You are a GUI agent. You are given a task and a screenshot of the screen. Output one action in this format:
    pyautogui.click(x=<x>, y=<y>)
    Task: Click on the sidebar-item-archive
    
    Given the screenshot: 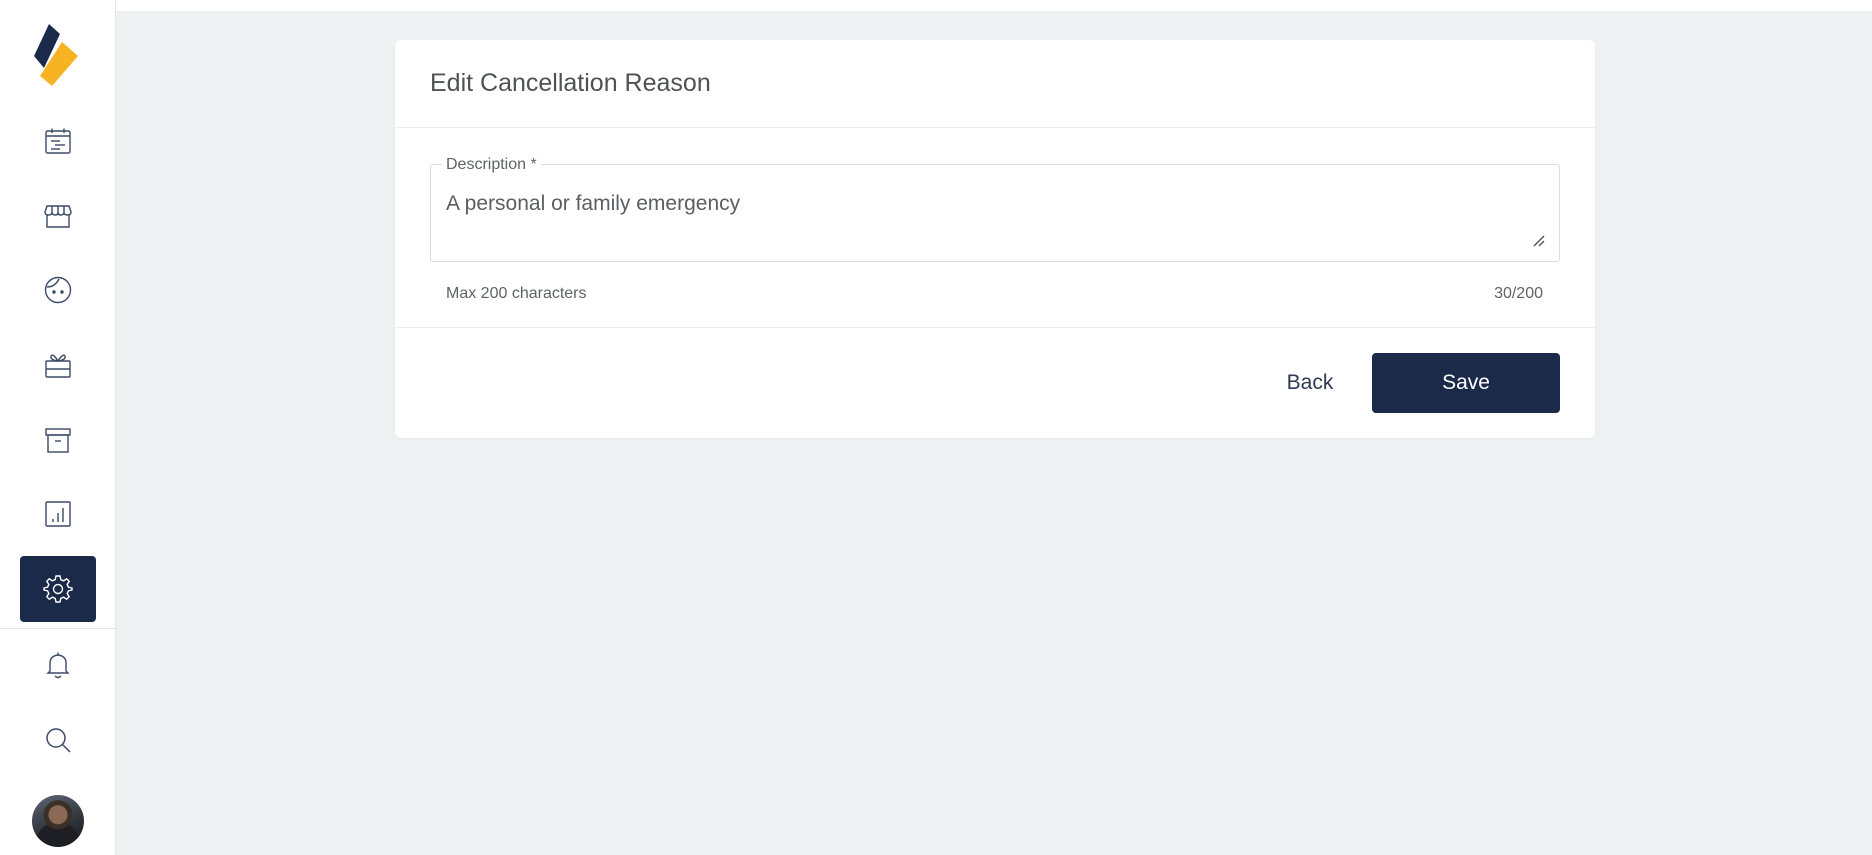 What is the action you would take?
    pyautogui.click(x=58, y=440)
    